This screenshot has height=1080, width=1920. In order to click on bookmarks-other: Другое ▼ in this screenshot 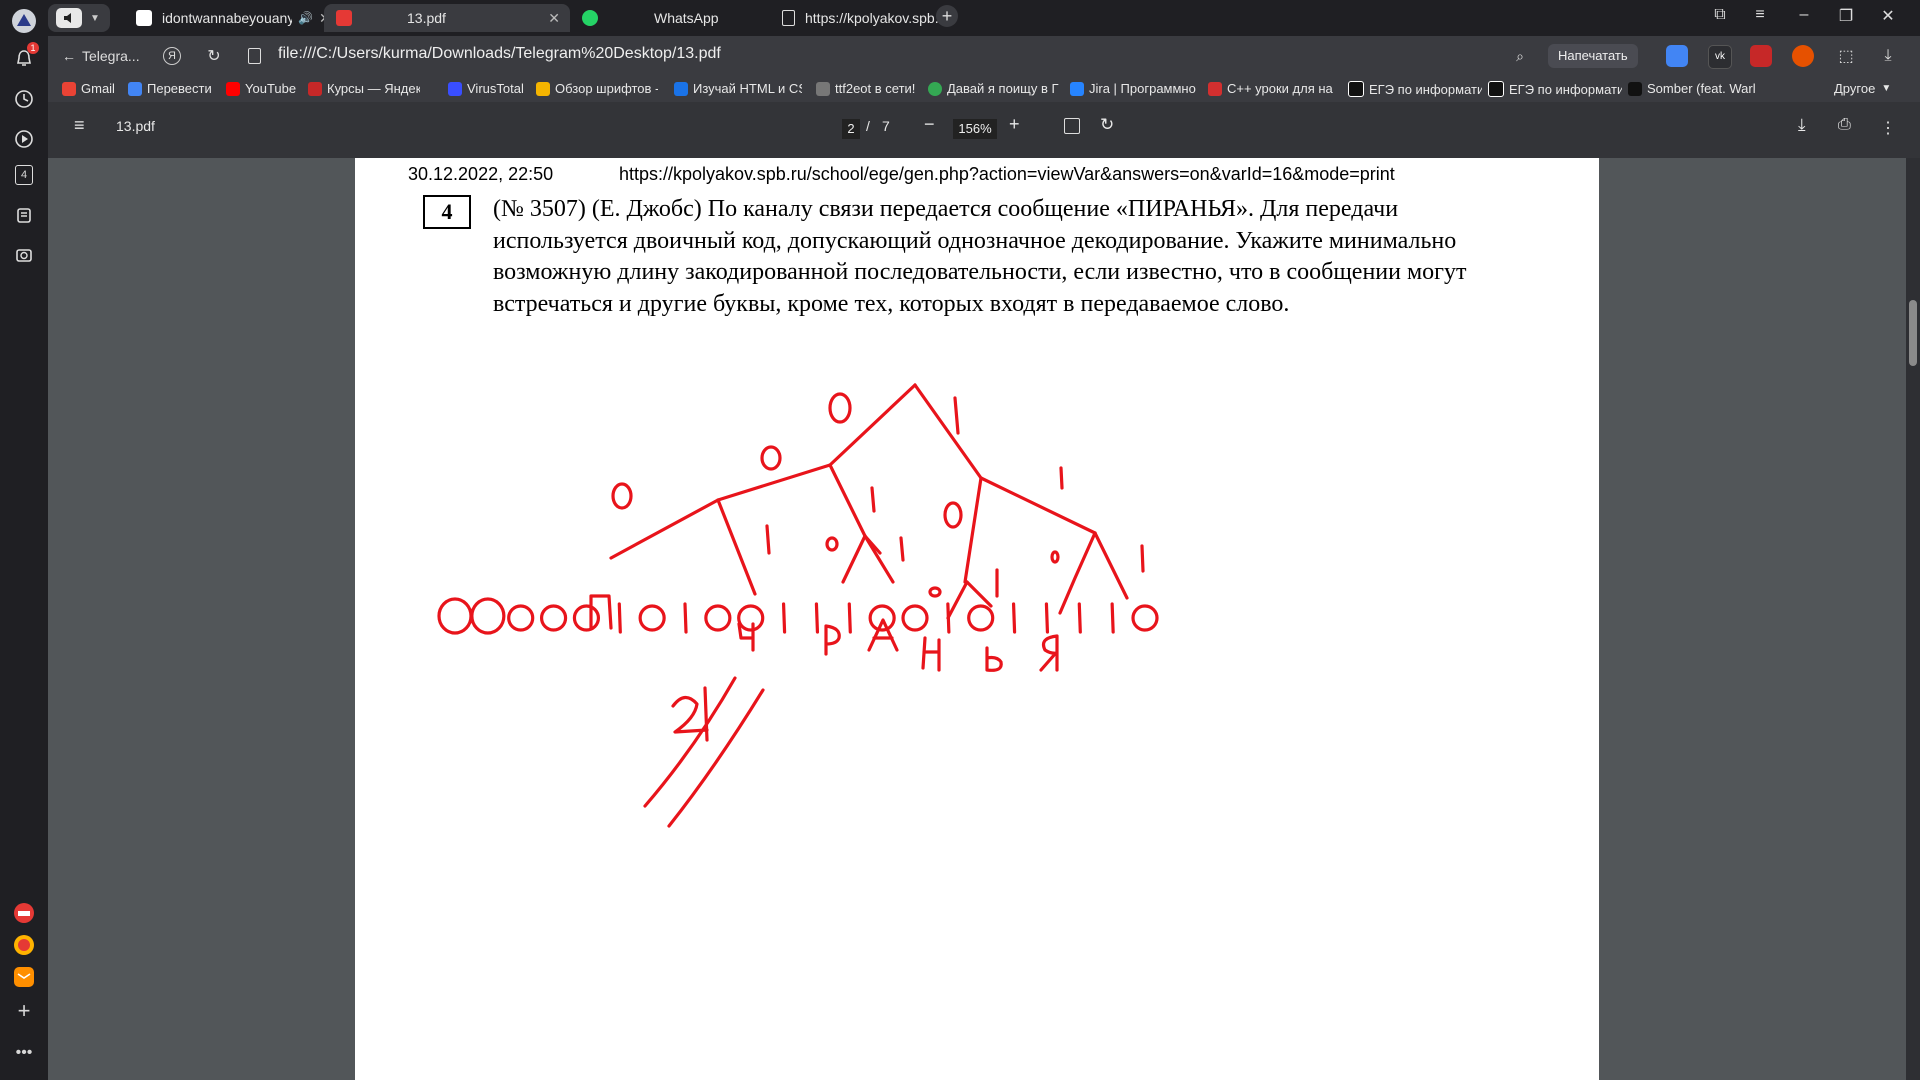, I will do `click(1862, 88)`.